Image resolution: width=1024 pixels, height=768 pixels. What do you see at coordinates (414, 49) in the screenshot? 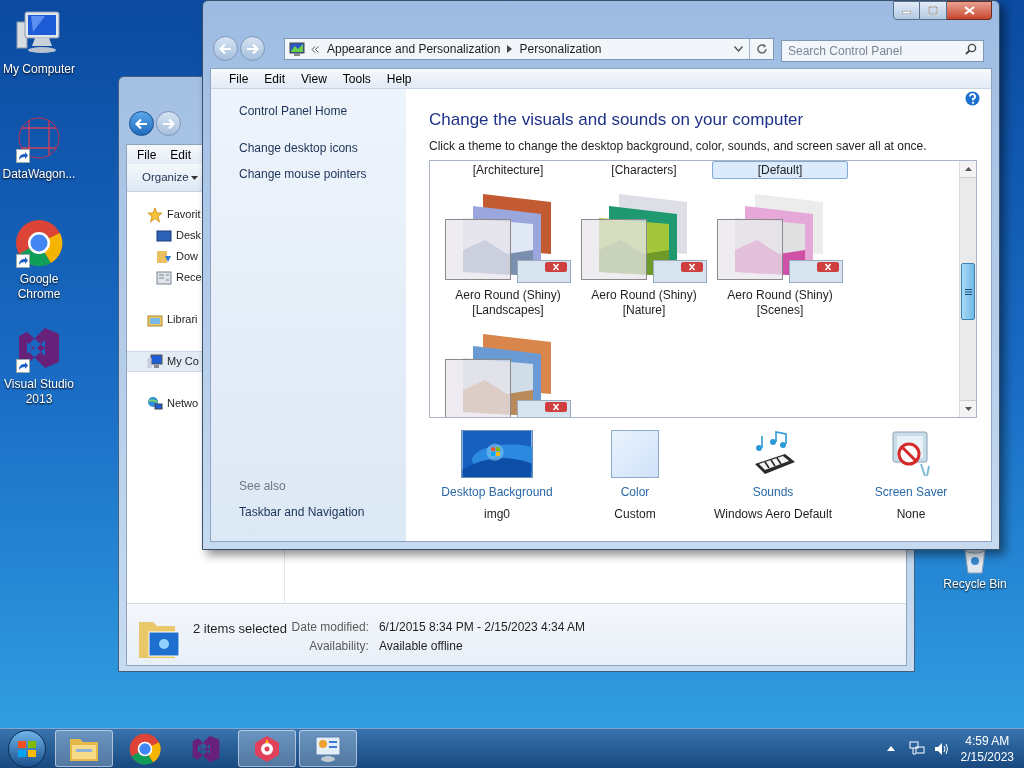
I see `breadcrumb: Appearance and Personalization` at bounding box center [414, 49].